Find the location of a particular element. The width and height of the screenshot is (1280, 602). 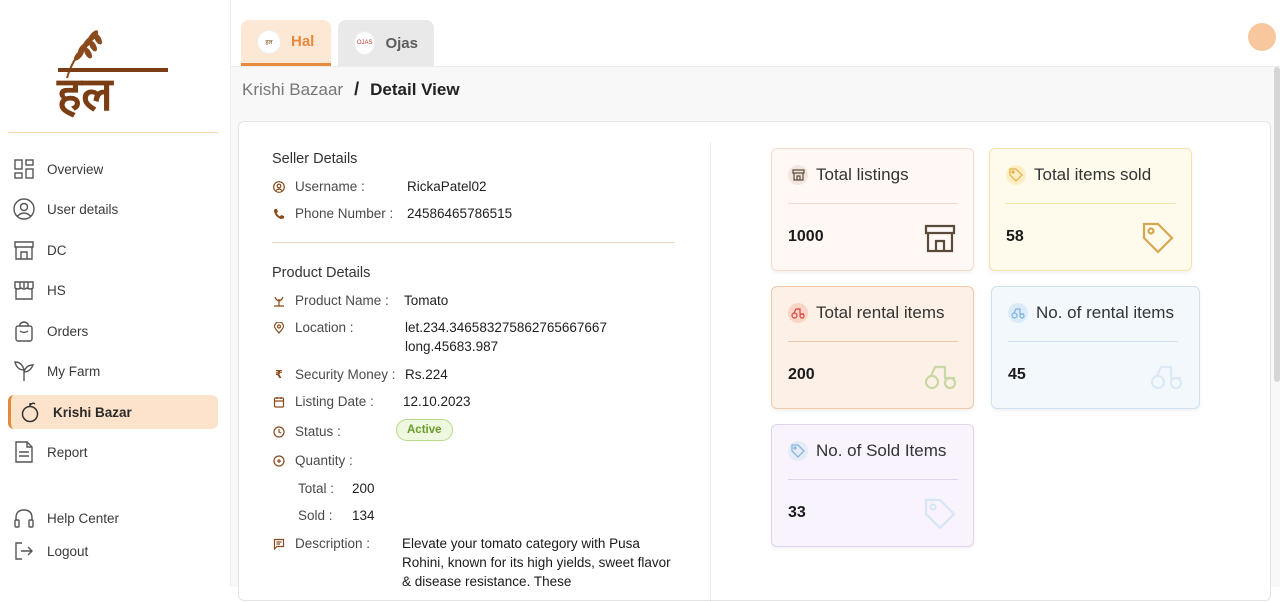

stat-value: 33 is located at coordinates (797, 512).